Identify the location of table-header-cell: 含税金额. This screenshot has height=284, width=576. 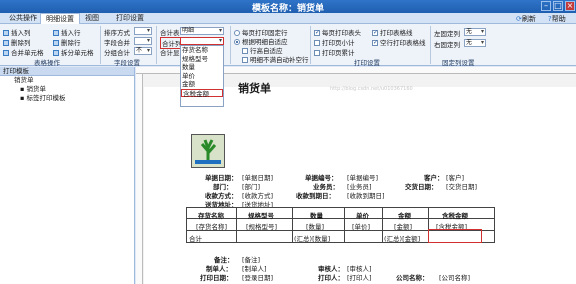
(455, 215).